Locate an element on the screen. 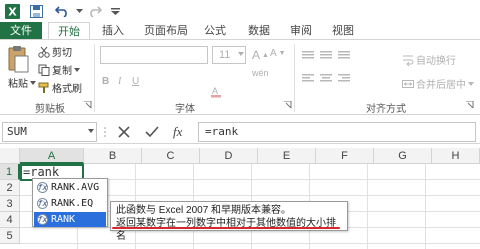 This screenshot has width=480, height=249. tab-file: 文件 is located at coordinates (21, 31).